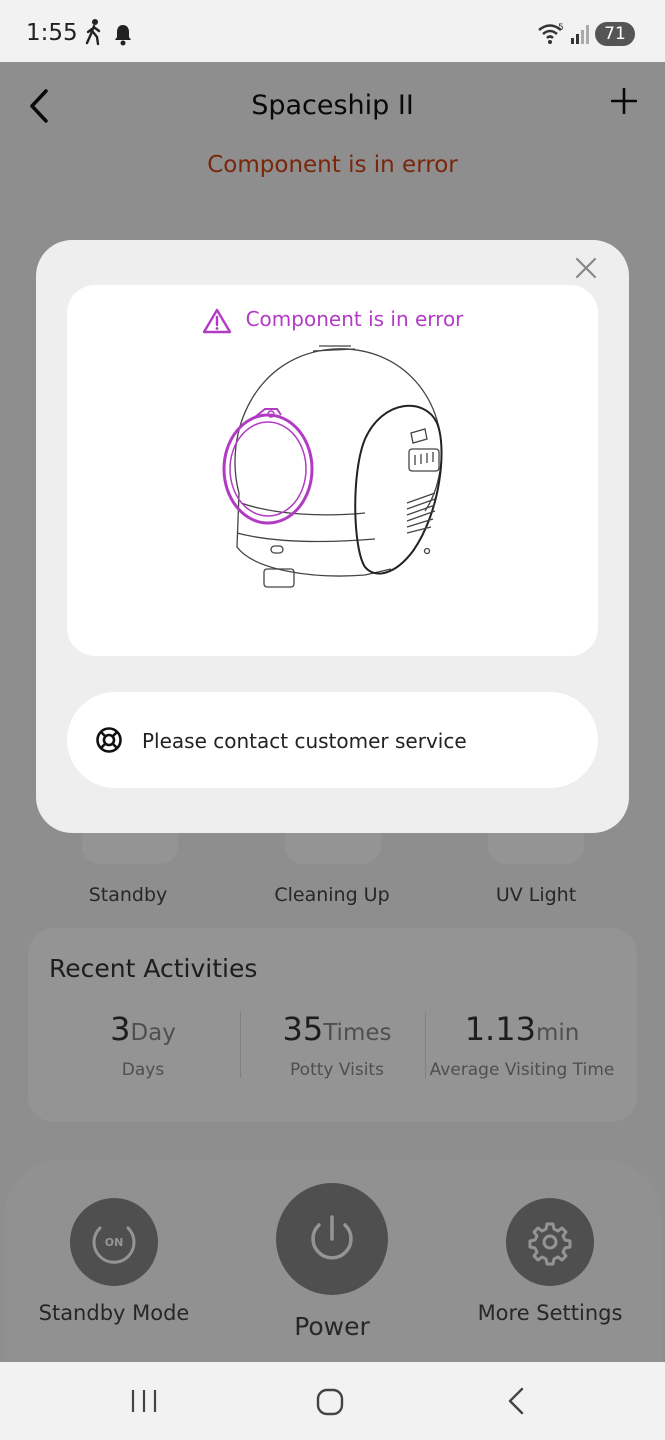 The height and width of the screenshot is (1440, 665). I want to click on signal-icon, so click(580, 34).